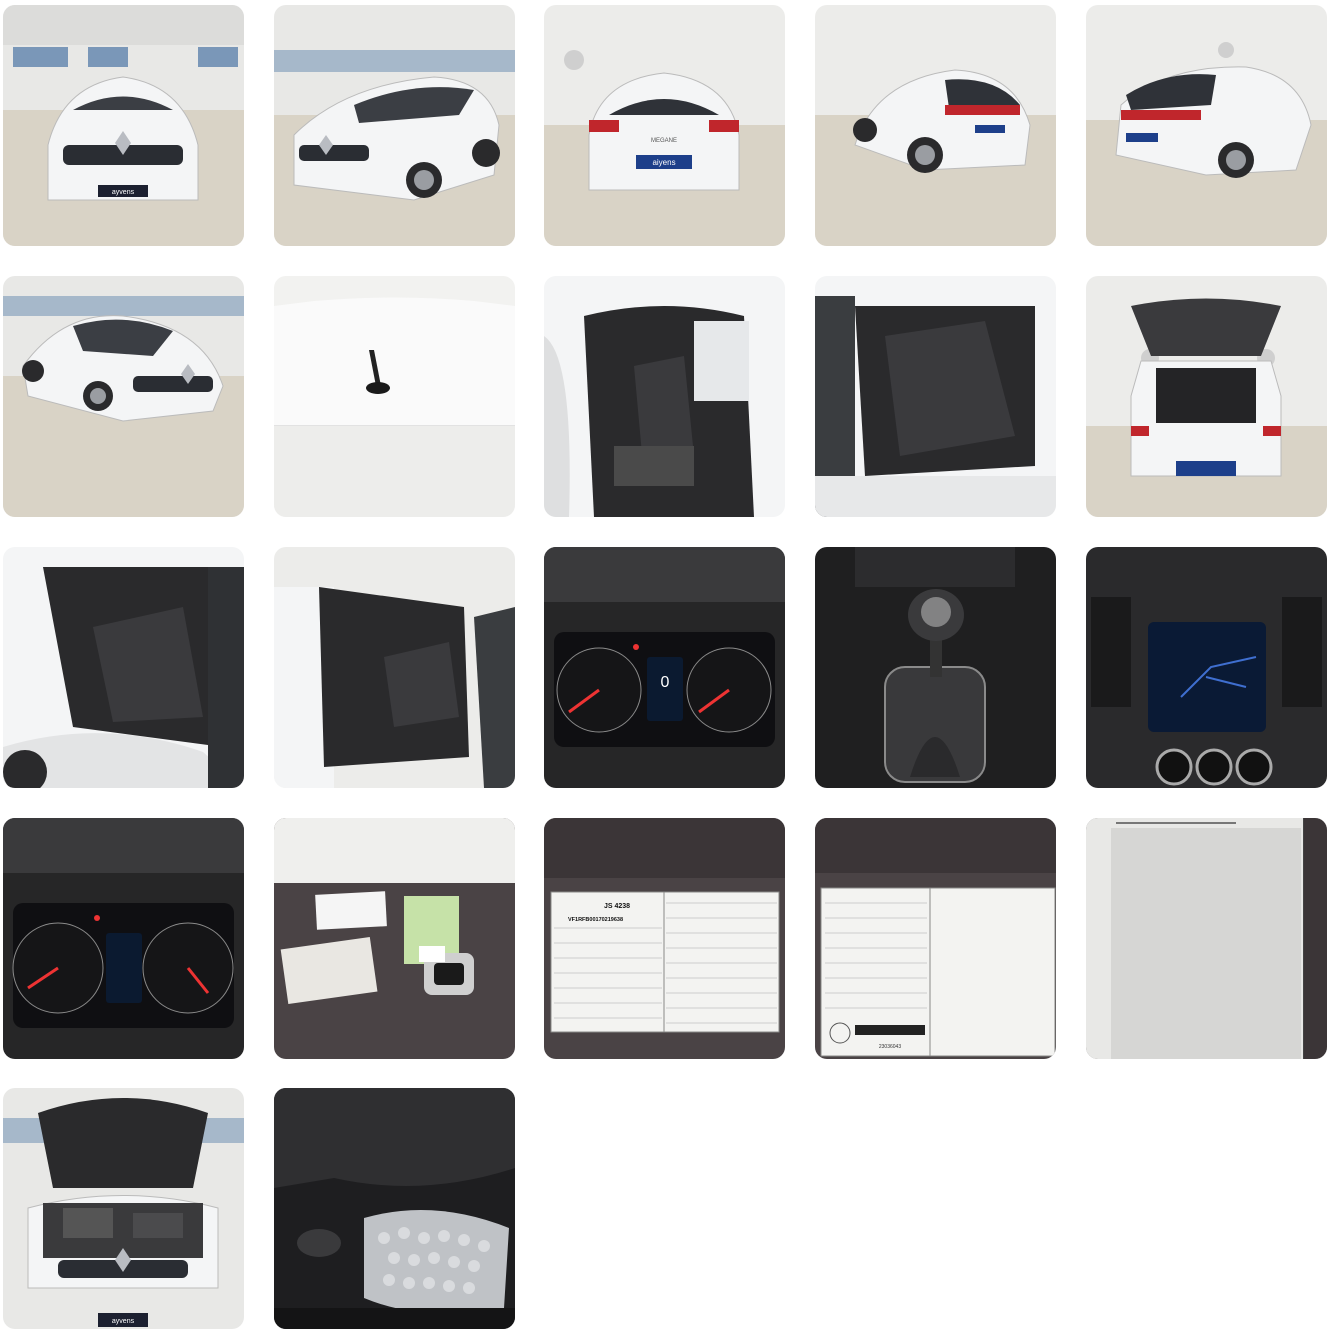 The image size is (1331, 1329). Describe the element at coordinates (595, 920) in the screenshot. I see `vin-text: VF1RFB00170219638` at that location.